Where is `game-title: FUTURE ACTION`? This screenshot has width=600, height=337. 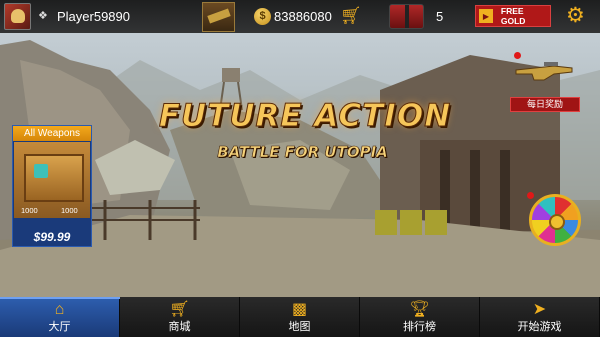
game-title: FUTURE ACTION is located at coordinates (305, 116).